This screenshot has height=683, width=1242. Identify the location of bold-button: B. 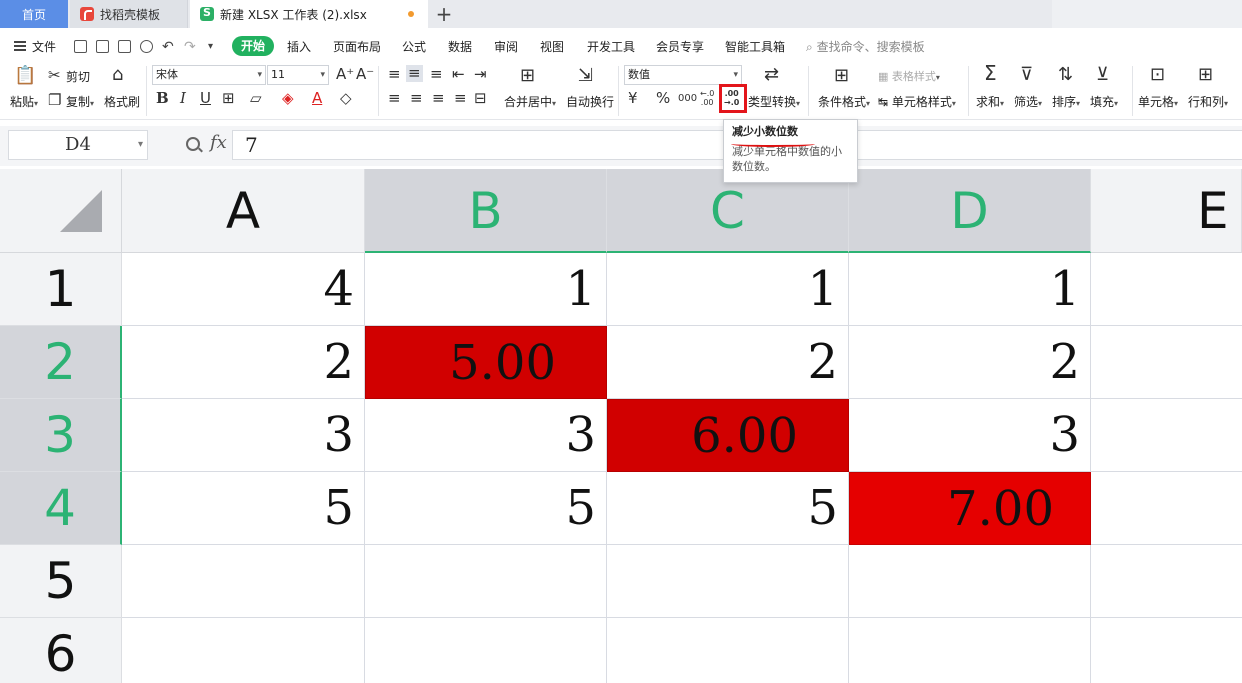
(162, 98).